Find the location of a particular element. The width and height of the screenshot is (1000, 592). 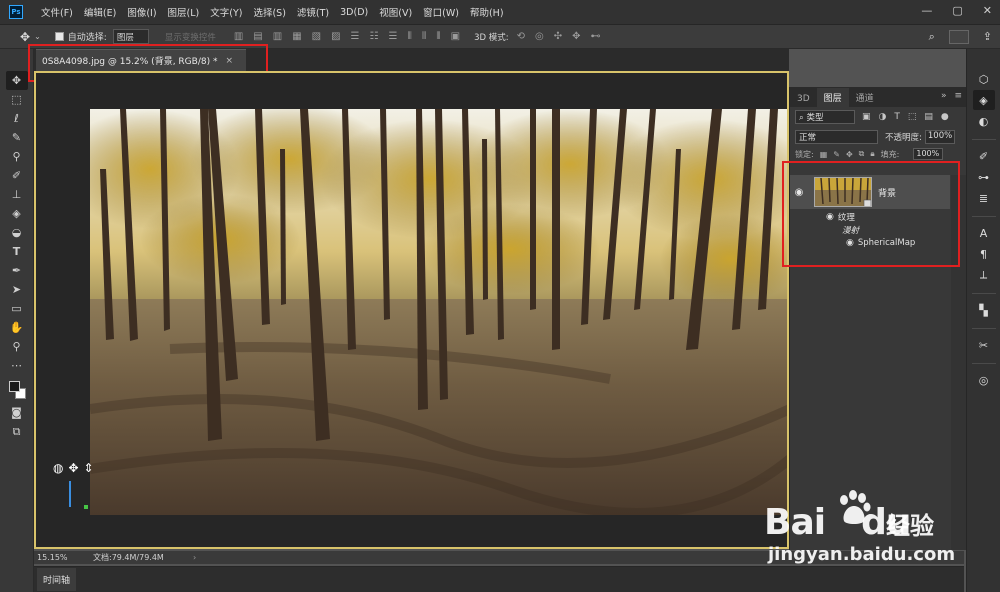

menu-help: 帮助(H) is located at coordinates (487, 12).